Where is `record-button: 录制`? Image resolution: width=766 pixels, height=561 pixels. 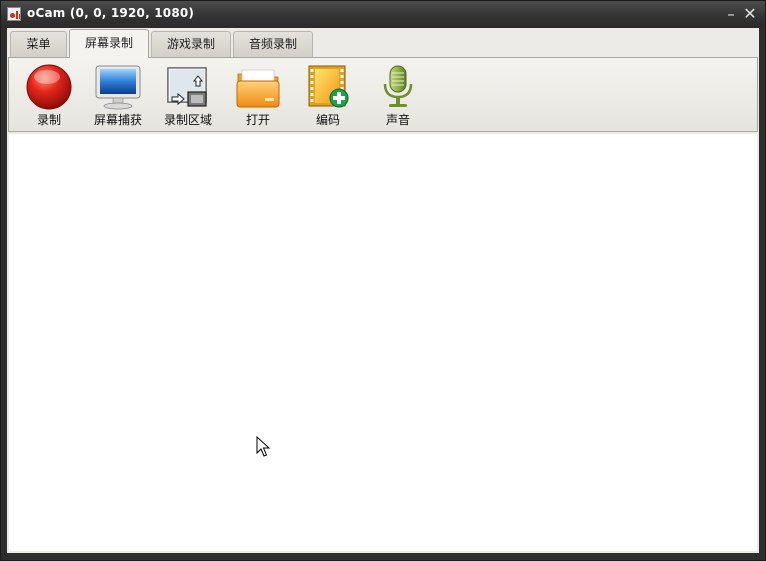
record-button: 录制 is located at coordinates (49, 95).